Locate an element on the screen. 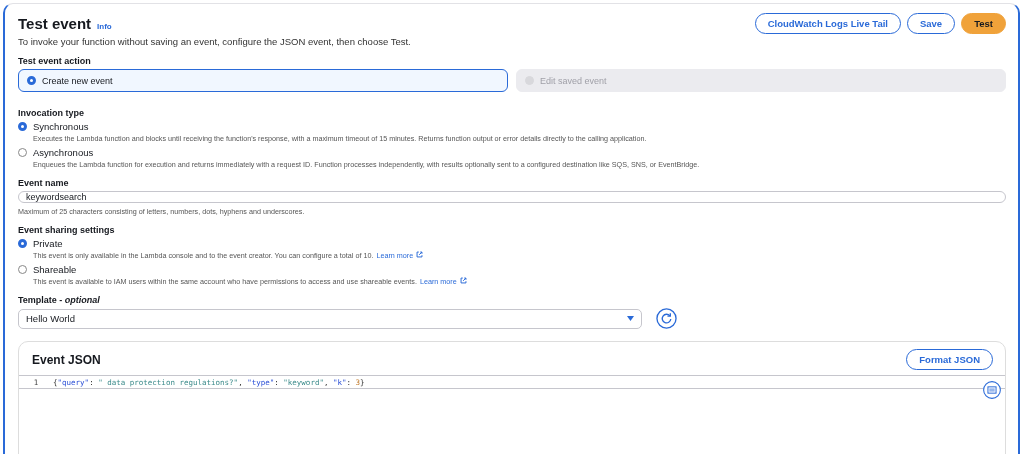 This screenshot has height=454, width=1024. field-label: Test event action is located at coordinates (55, 61).